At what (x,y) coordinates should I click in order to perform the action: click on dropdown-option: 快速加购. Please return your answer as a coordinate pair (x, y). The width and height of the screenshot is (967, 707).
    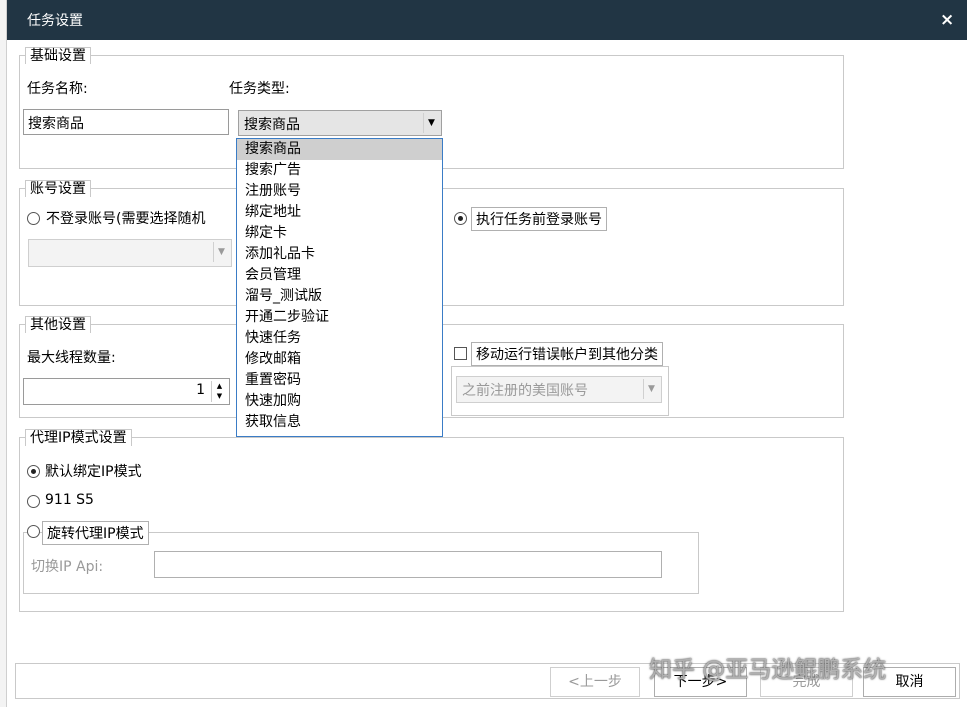
    Looking at the image, I should click on (339, 401).